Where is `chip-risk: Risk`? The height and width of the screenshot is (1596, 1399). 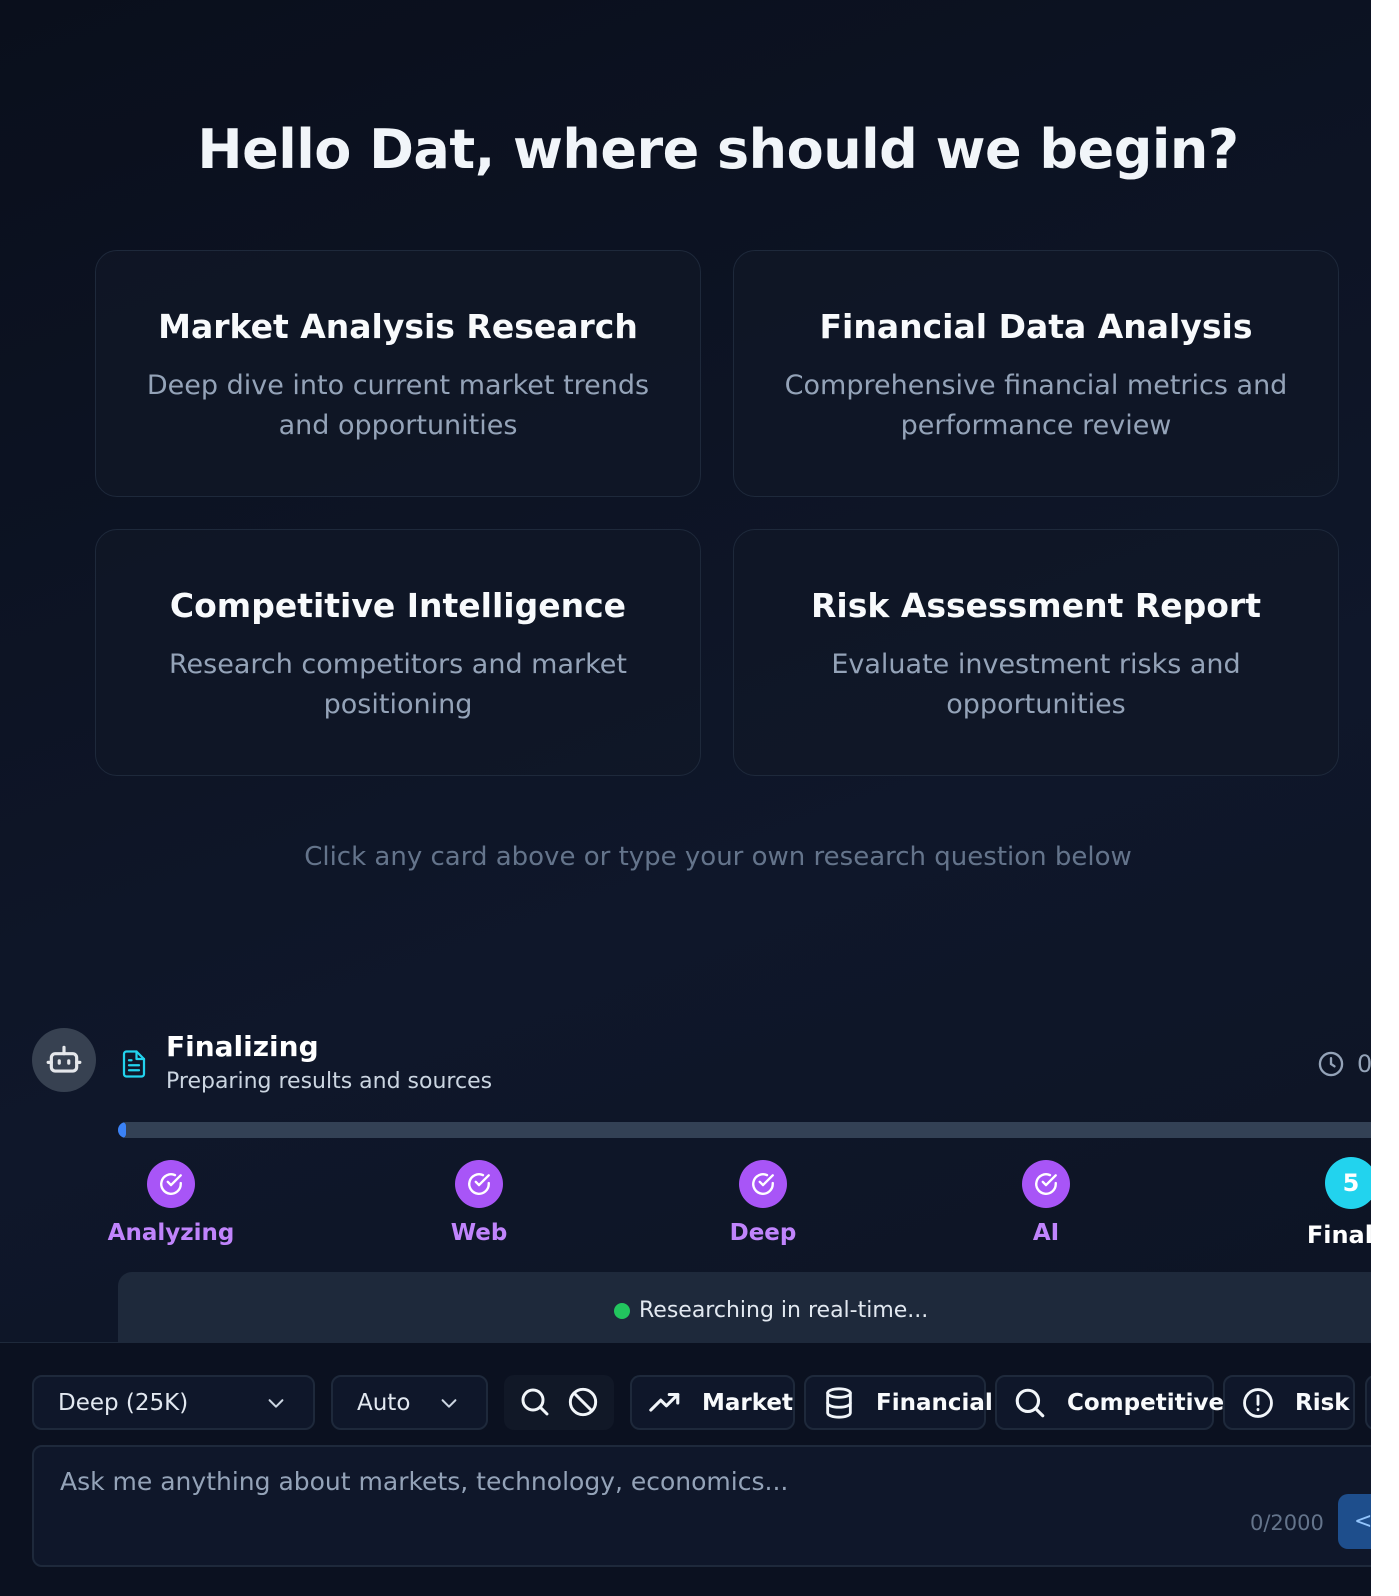
chip-risk: Risk is located at coordinates (1289, 1402).